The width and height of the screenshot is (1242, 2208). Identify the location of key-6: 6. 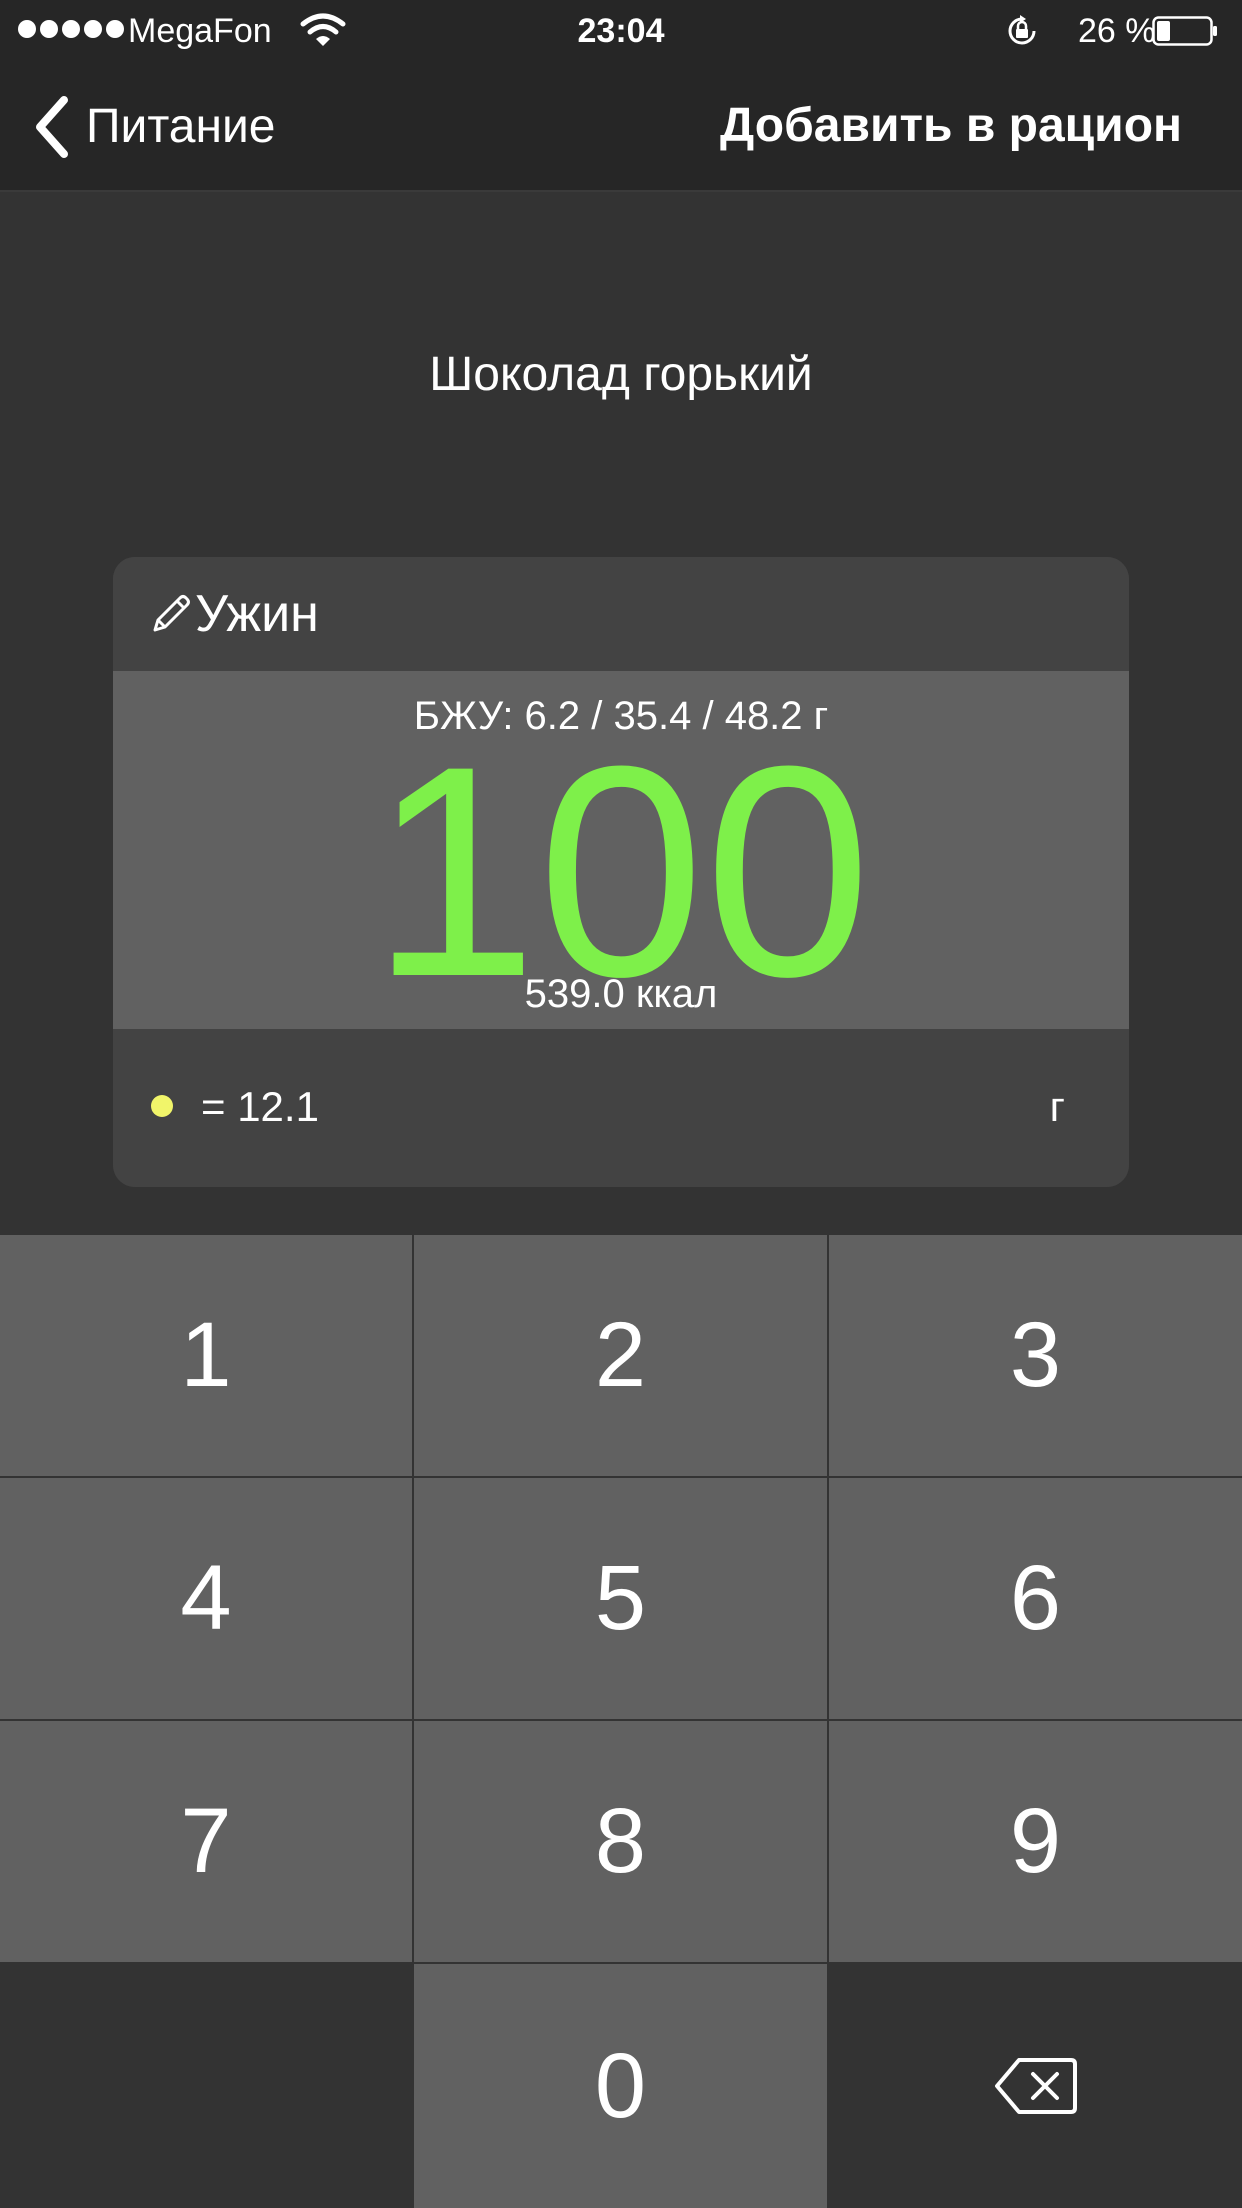
(1035, 1598).